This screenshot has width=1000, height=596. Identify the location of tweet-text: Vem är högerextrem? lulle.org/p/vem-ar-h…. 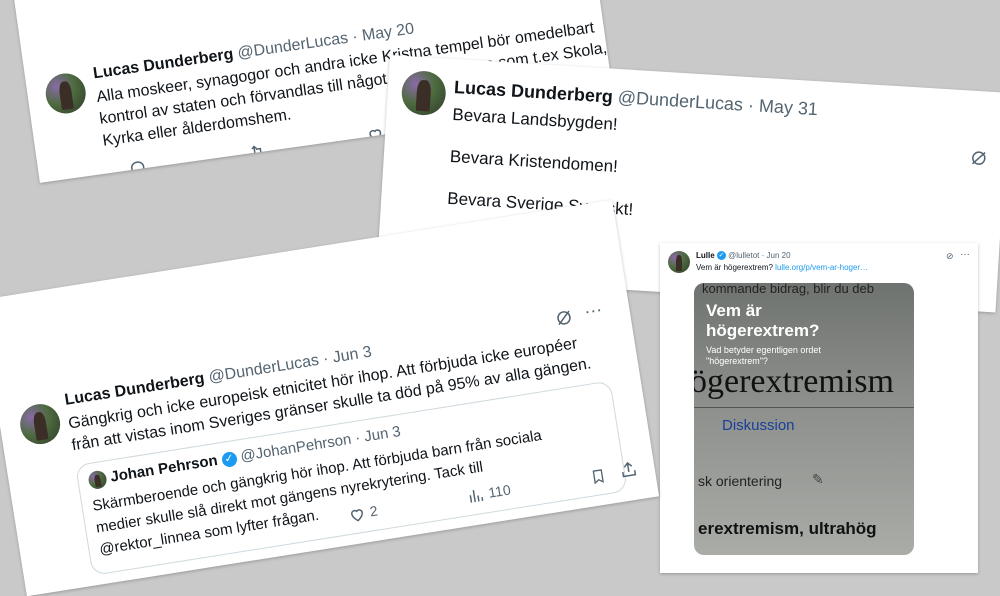
(782, 267).